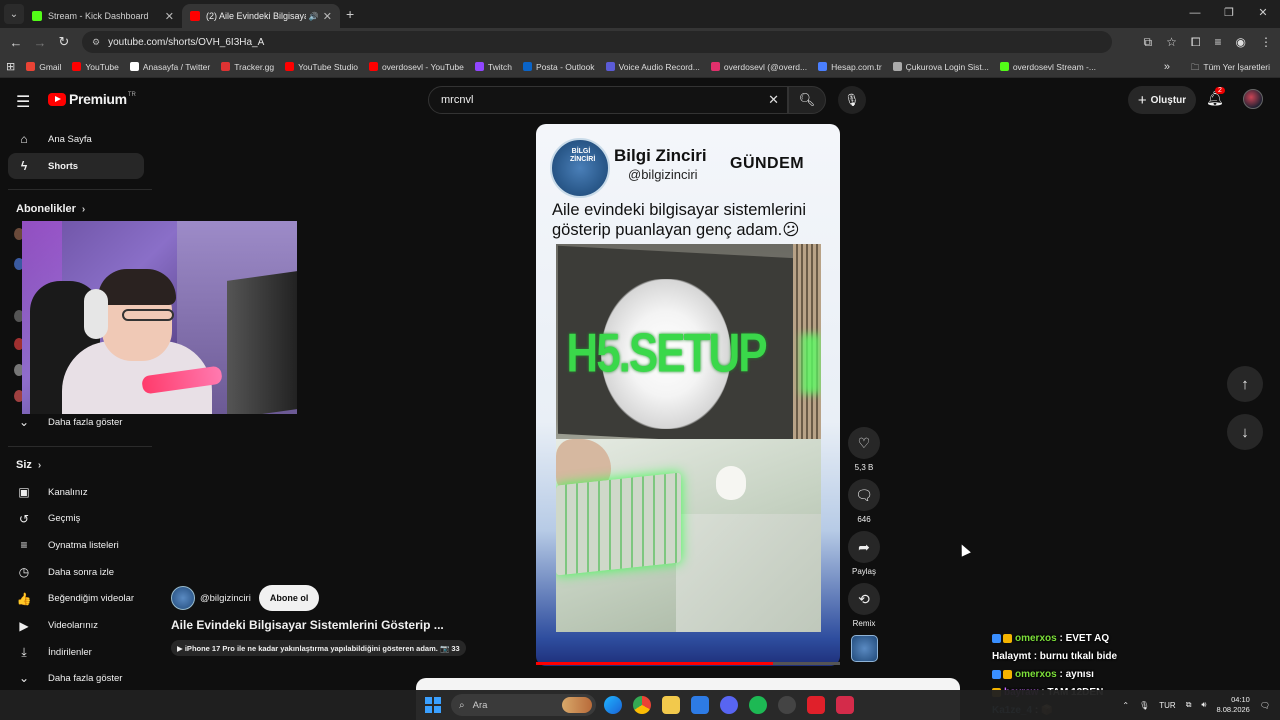 The width and height of the screenshot is (1280, 720). I want to click on minimize-icon: —, so click(1195, 14).